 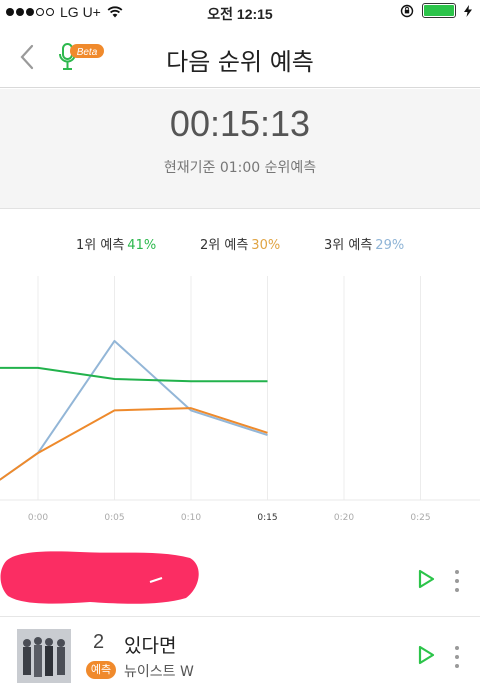 I want to click on song-artist: 뉴이스트 W, so click(x=159, y=672).